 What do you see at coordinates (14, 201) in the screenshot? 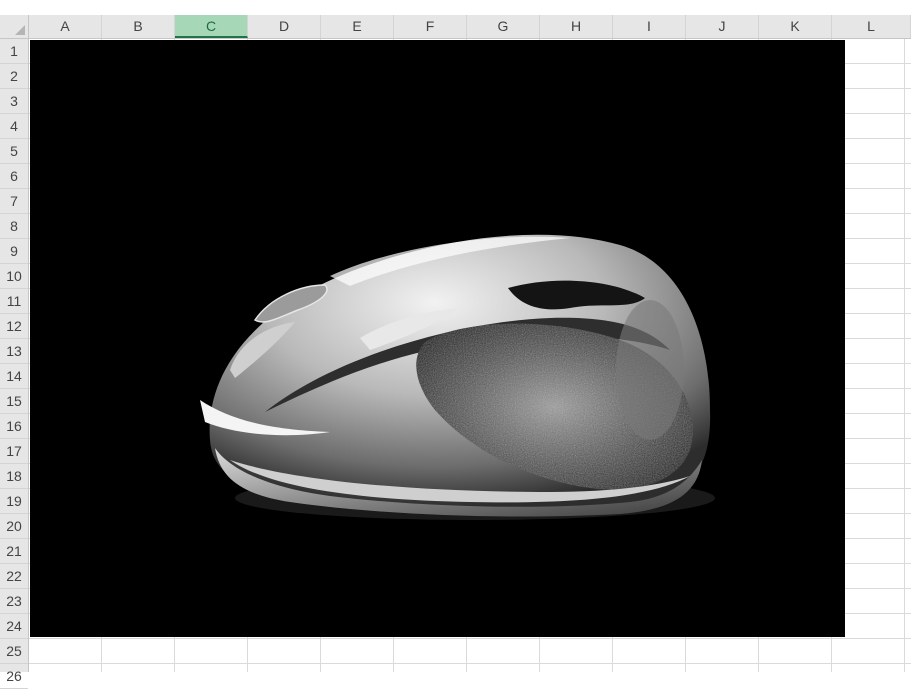
I see `row-header-7: 7` at bounding box center [14, 201].